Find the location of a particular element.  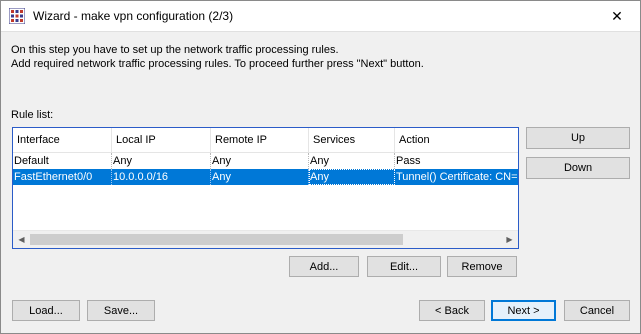

up-button: Up is located at coordinates (578, 138).